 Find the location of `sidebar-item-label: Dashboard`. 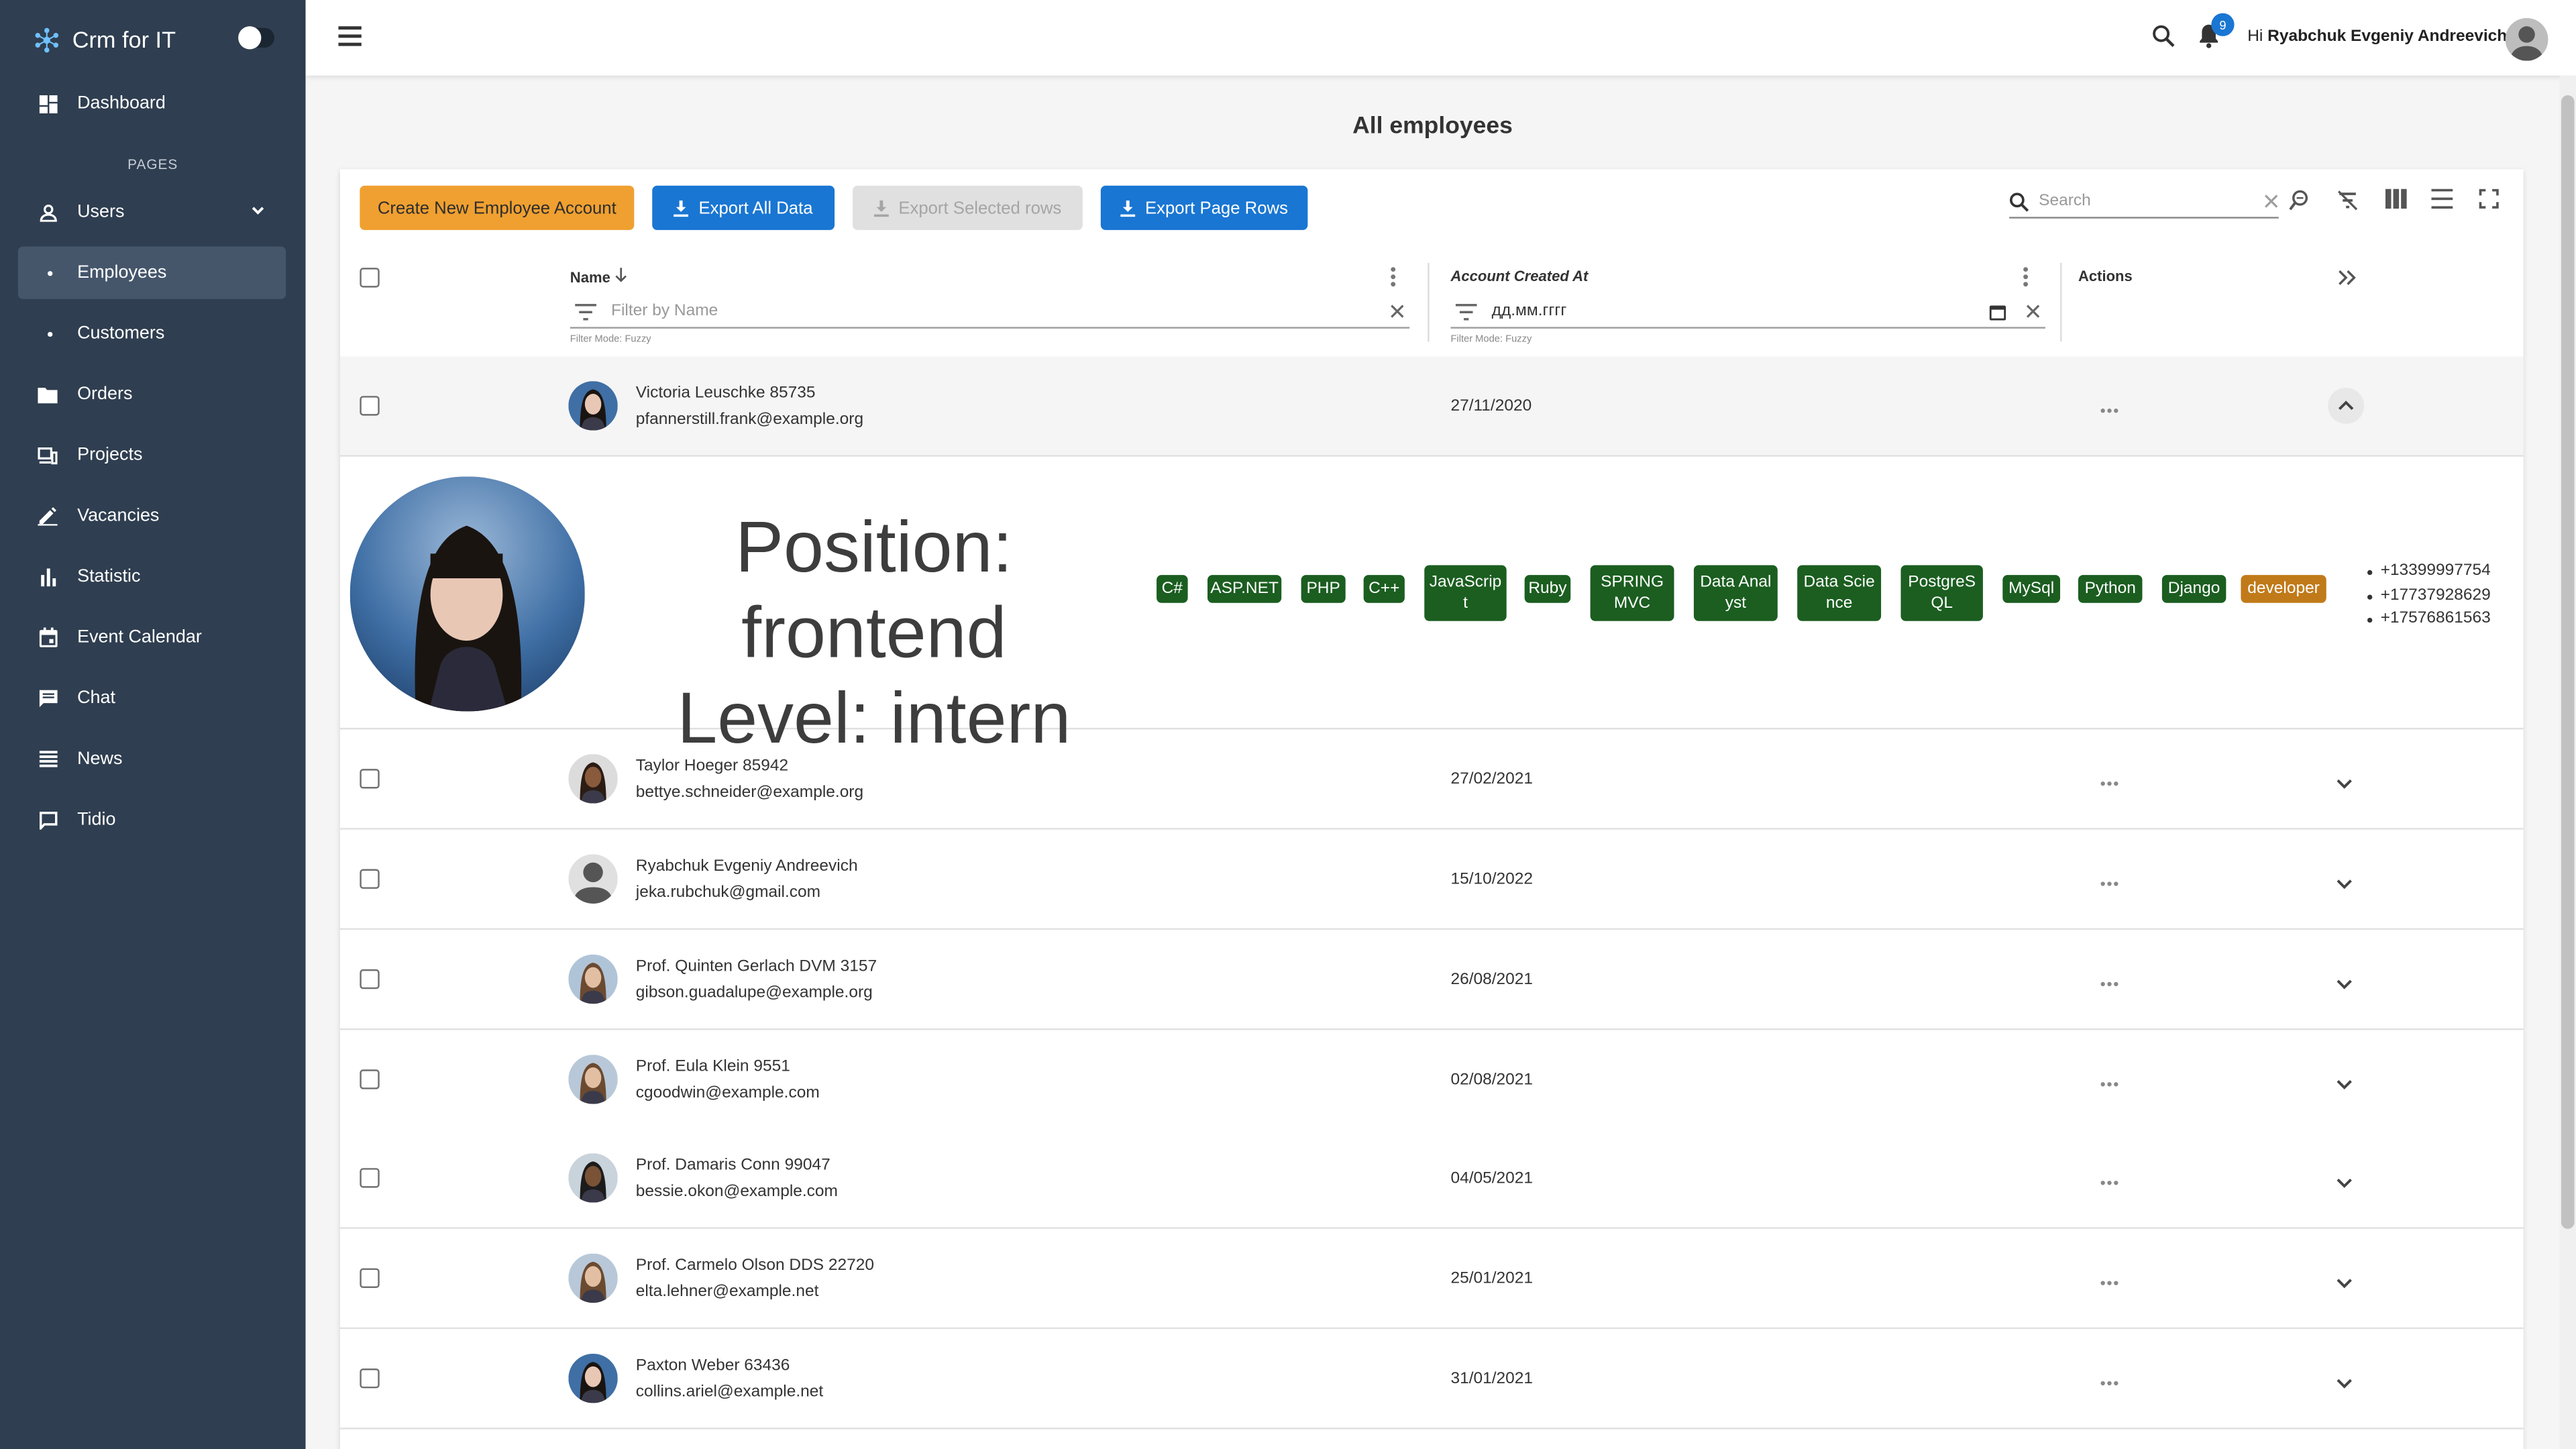

sidebar-item-label: Dashboard is located at coordinates (121, 103).